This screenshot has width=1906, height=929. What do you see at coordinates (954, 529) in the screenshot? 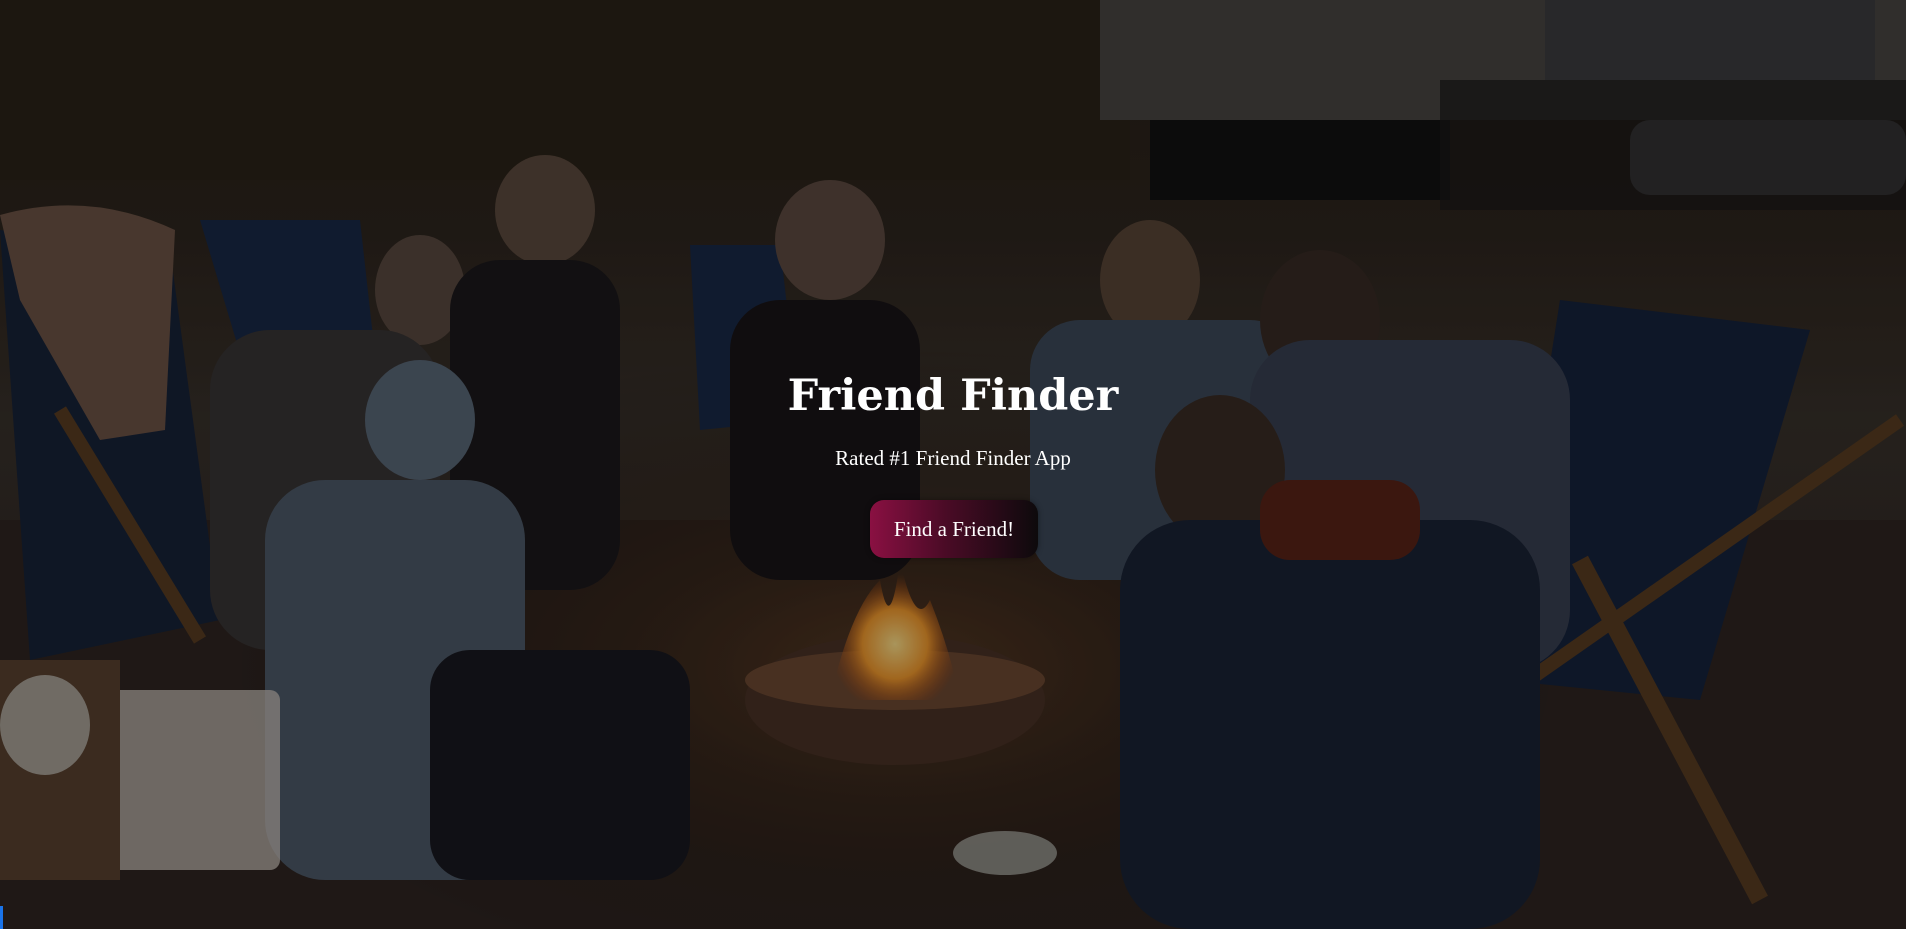
I see `find-a-friend-button: Find a Friend!` at bounding box center [954, 529].